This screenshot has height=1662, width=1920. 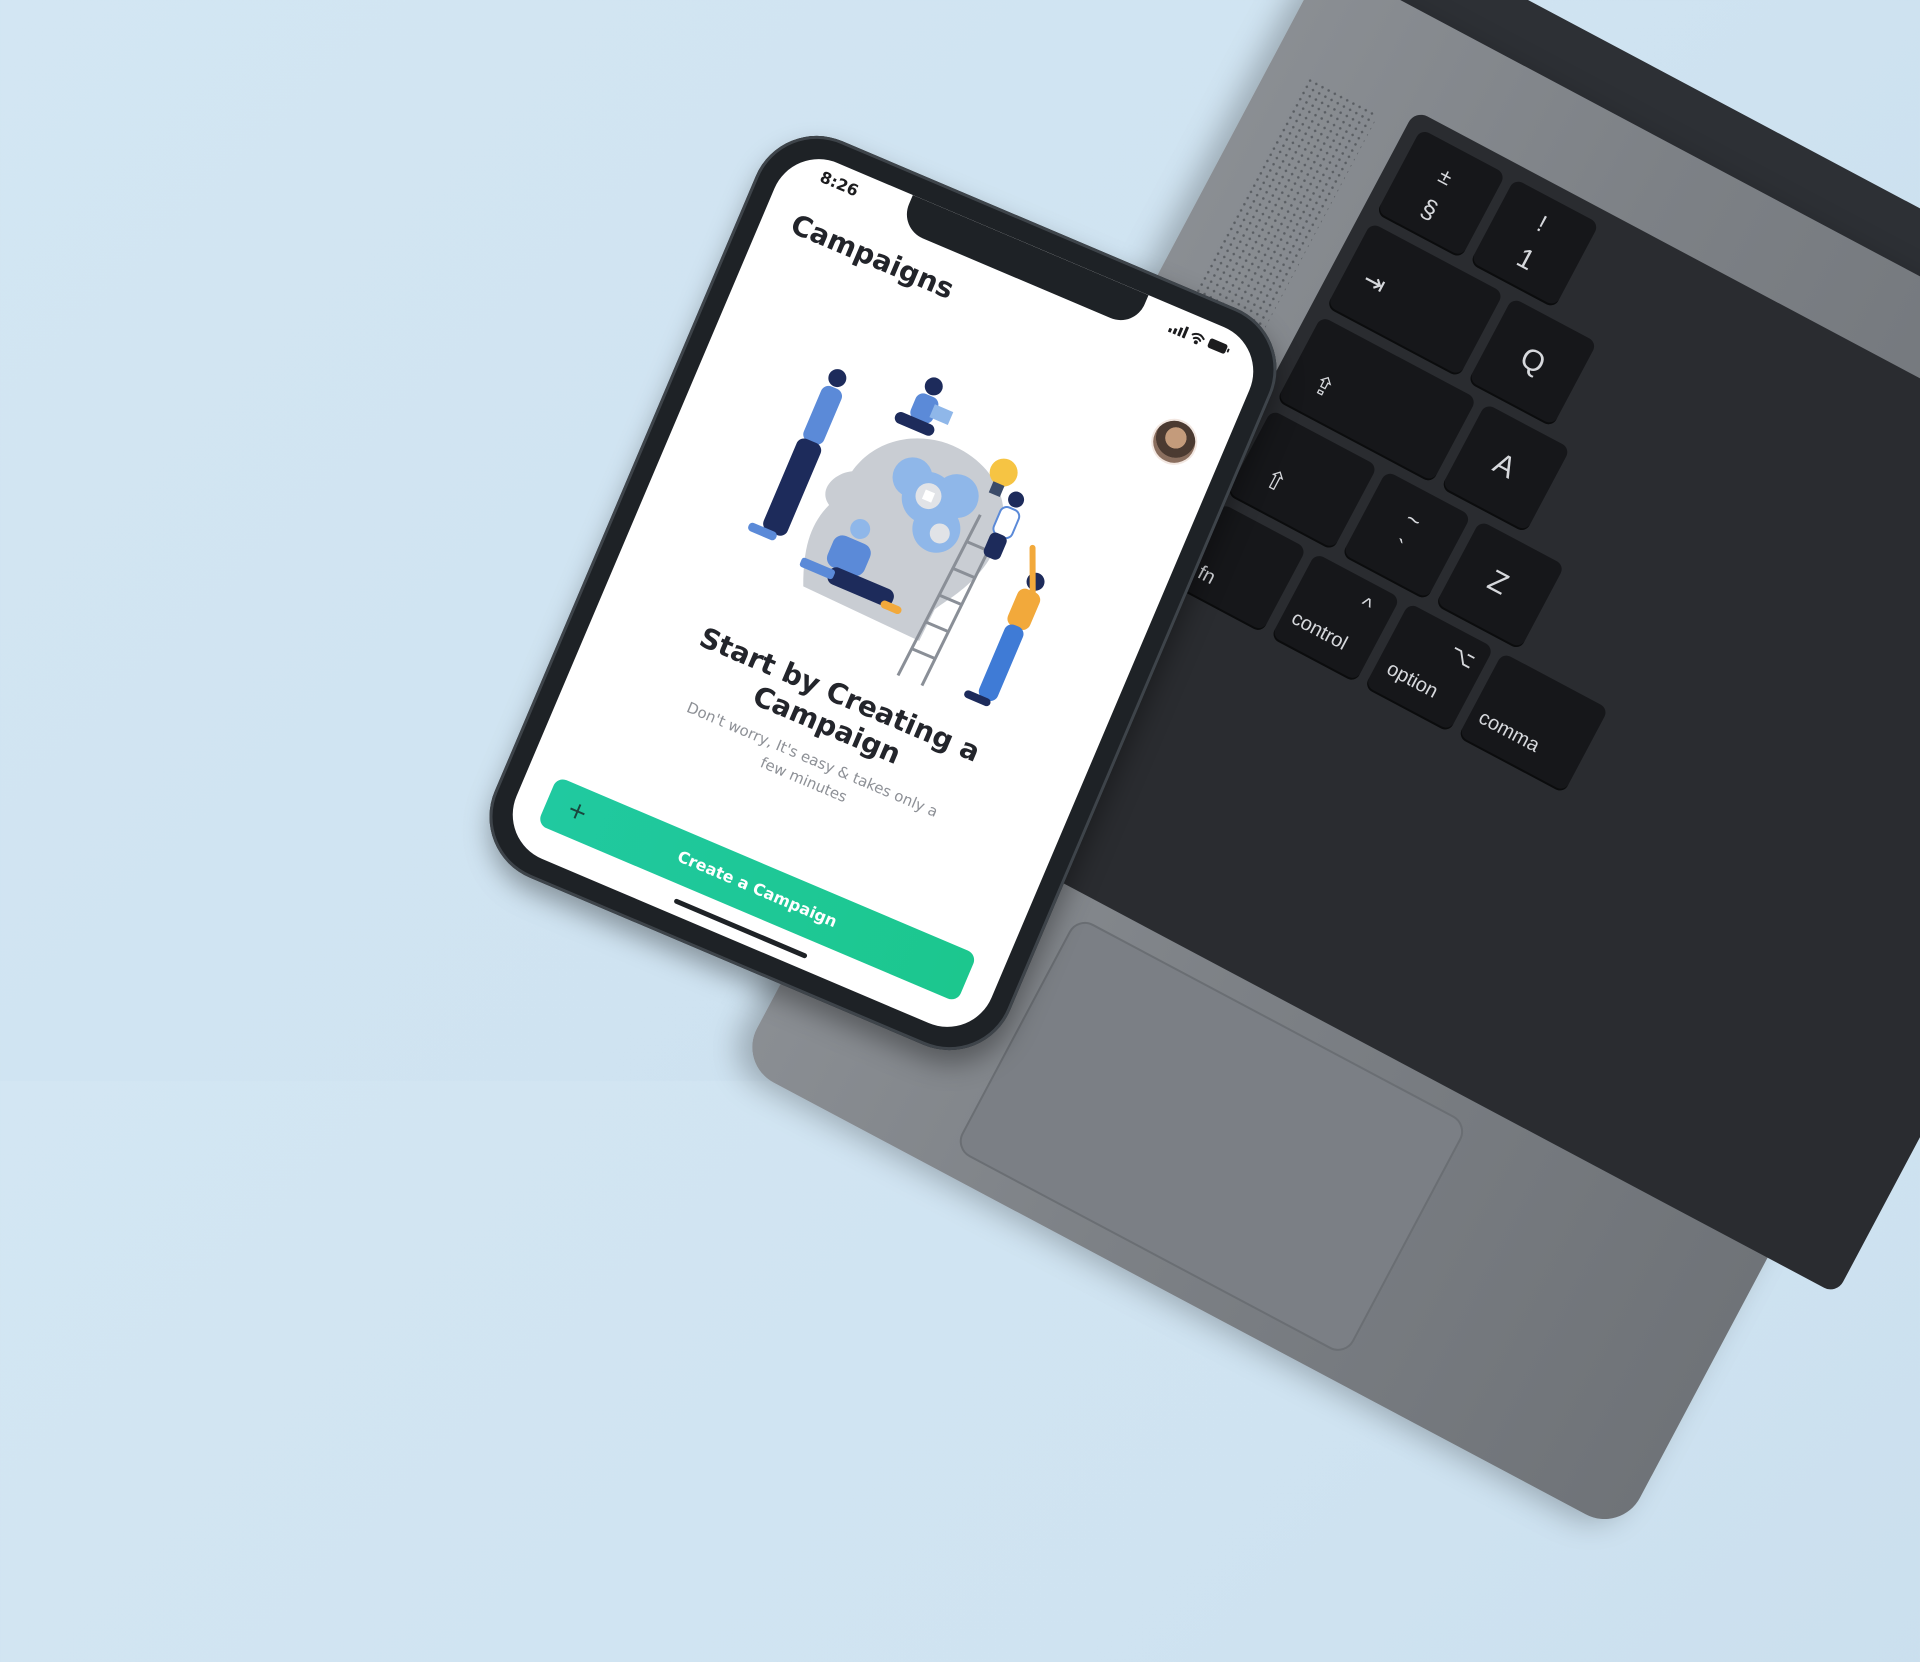 I want to click on key-command: comma, so click(x=1533, y=723).